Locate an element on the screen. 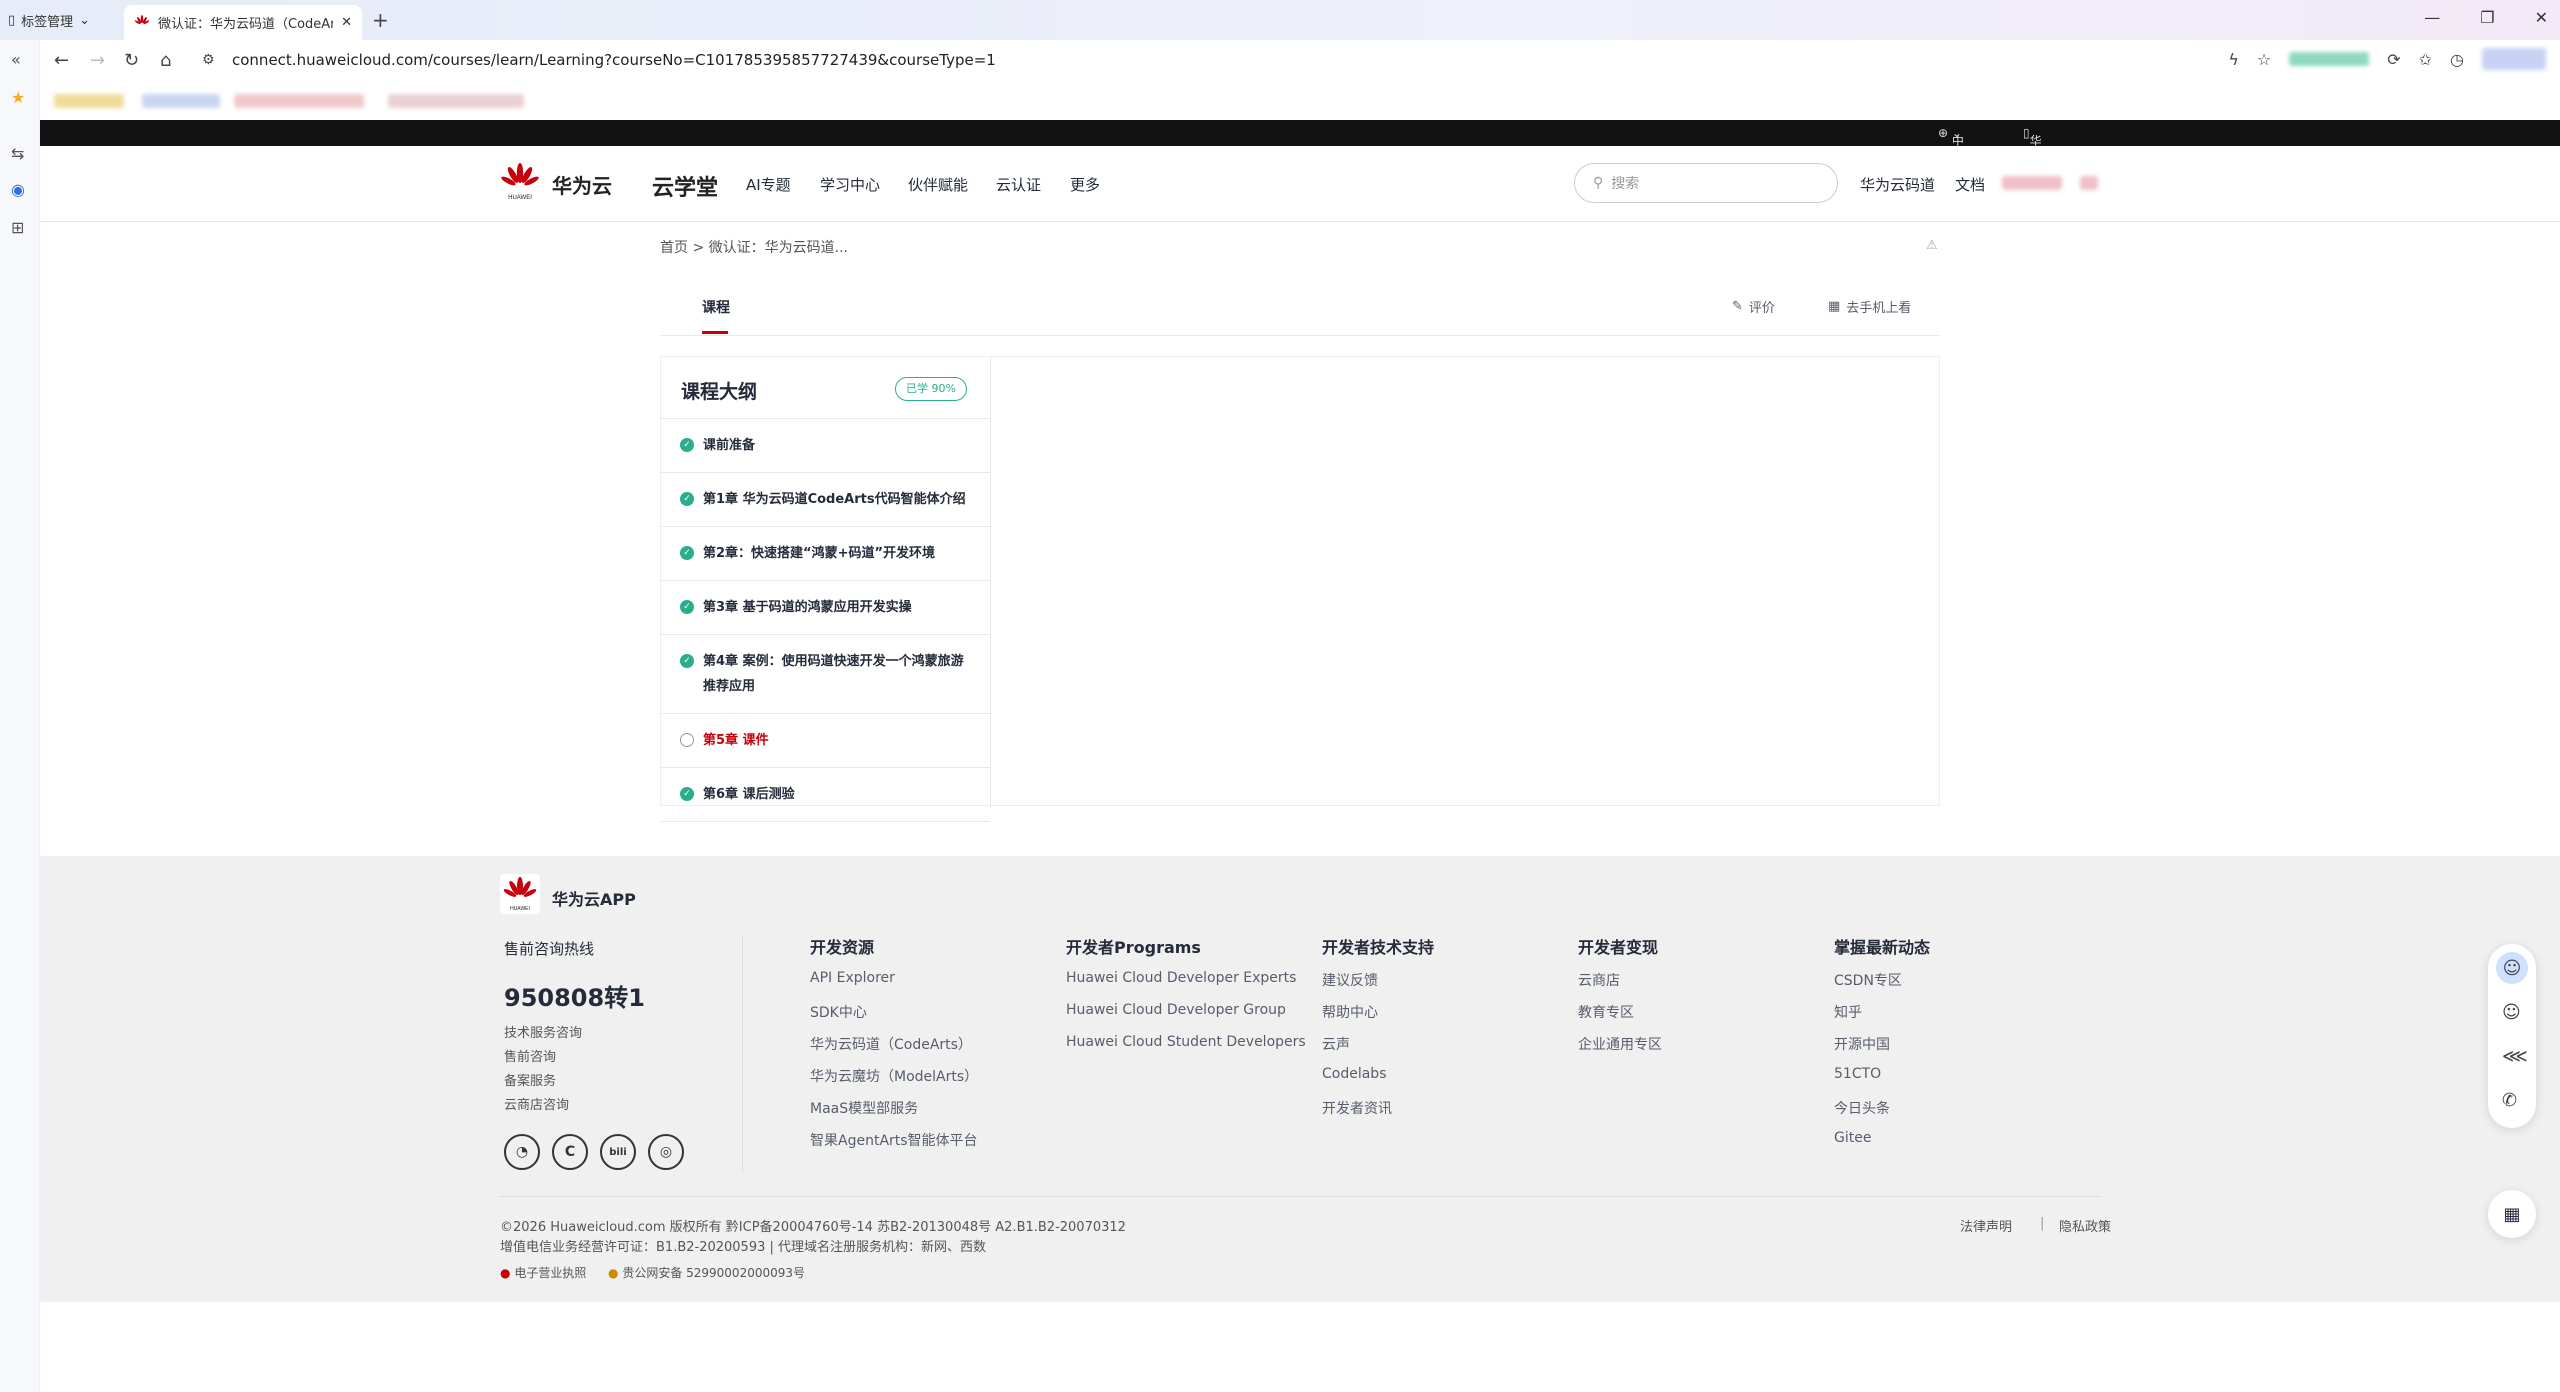  tab-course: 课程 is located at coordinates (716, 307).